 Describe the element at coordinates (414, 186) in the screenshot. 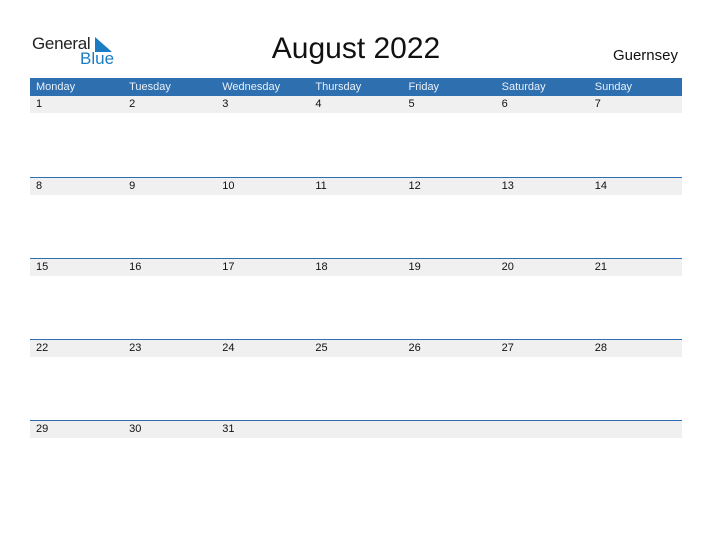

I see `day-cell: 12` at that location.